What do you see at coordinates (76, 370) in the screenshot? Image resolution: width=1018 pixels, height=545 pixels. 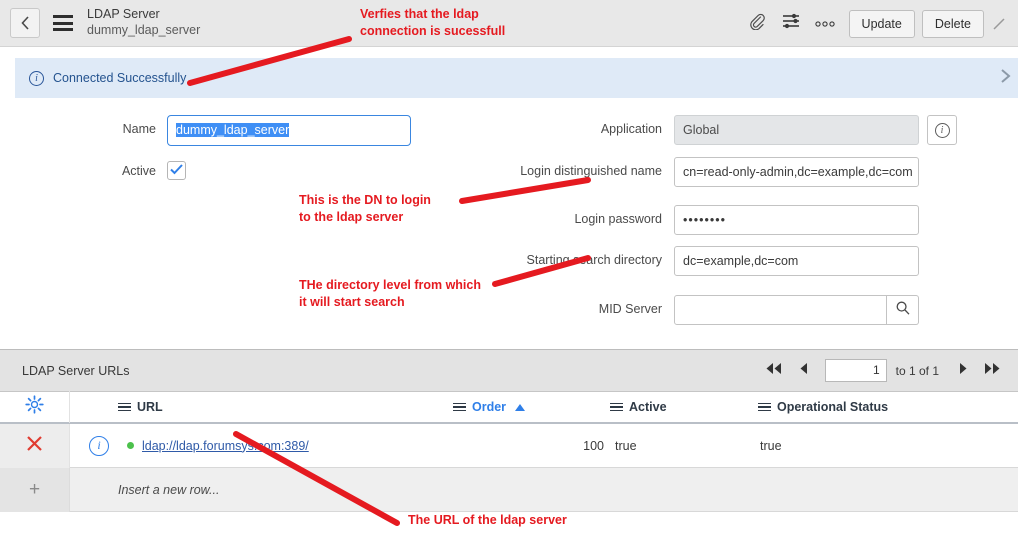 I see `related-list-title: LDAP Server URLs` at bounding box center [76, 370].